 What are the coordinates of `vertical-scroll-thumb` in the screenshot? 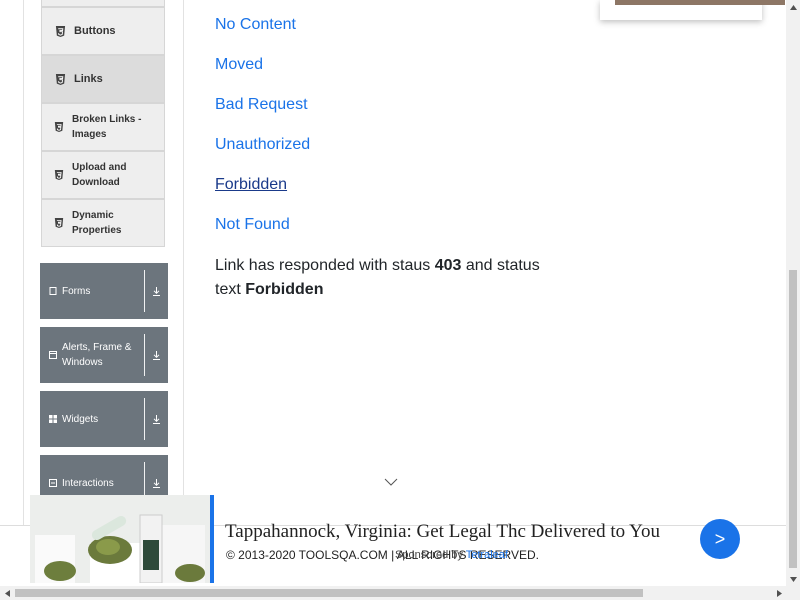 It's located at (793, 419).